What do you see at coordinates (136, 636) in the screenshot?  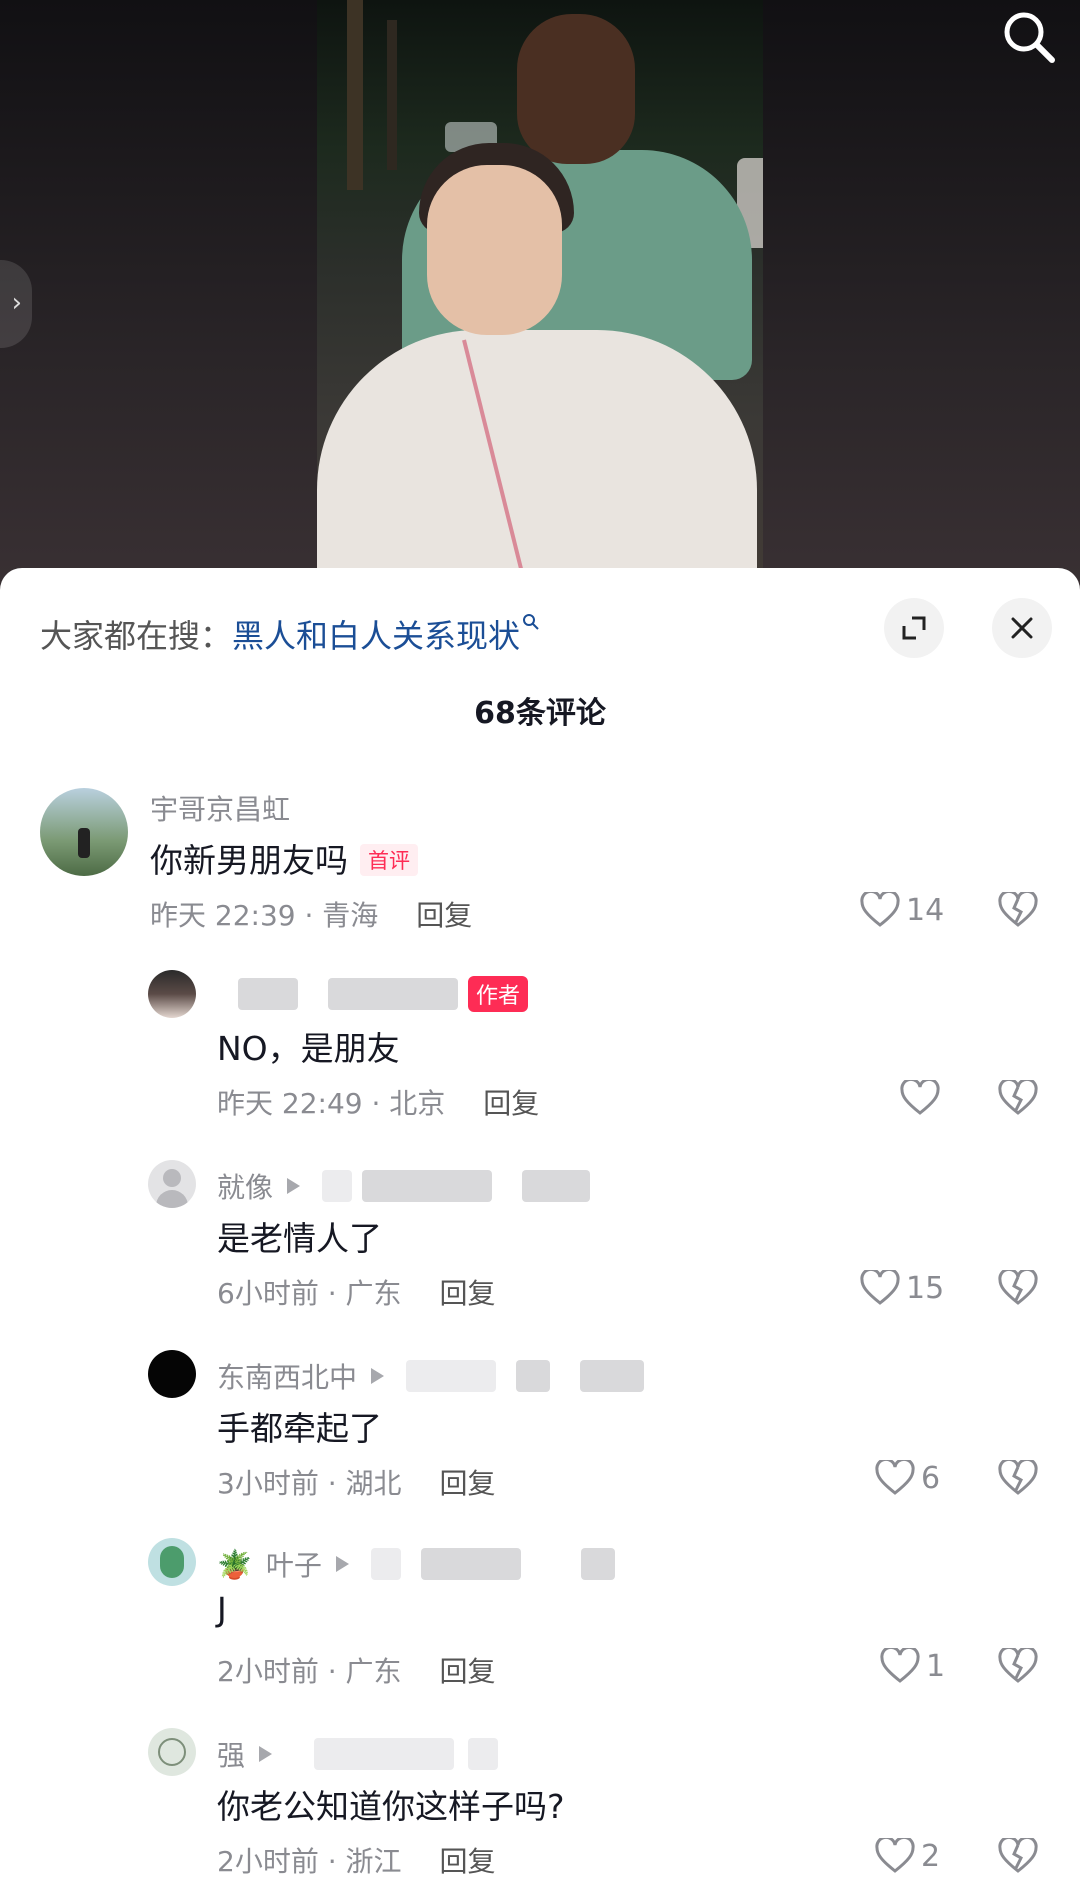 I see `search-suggestion-prefix: 大家都在搜：` at bounding box center [136, 636].